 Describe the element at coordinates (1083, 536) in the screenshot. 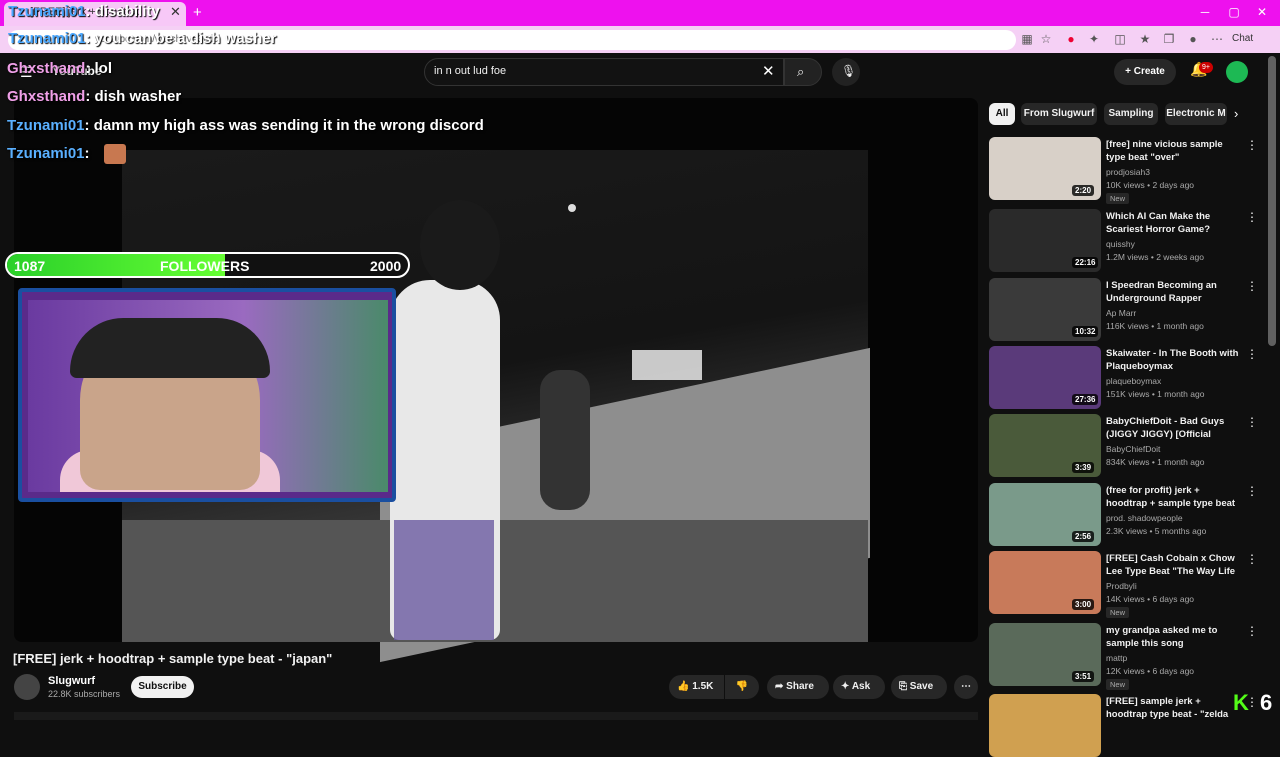

I see `recommendation-duration: 2:56` at that location.